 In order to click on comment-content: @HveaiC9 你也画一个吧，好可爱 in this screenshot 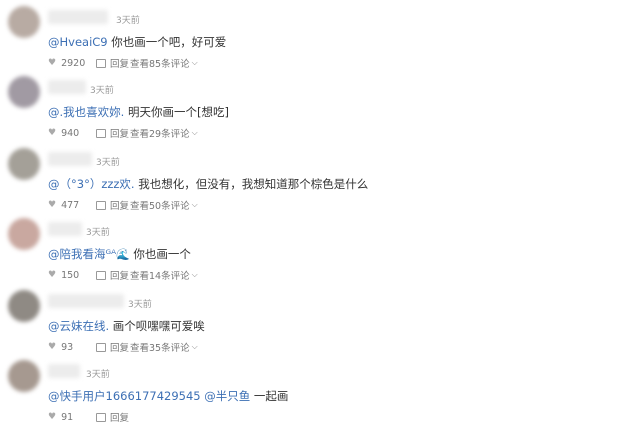, I will do `click(137, 42)`.